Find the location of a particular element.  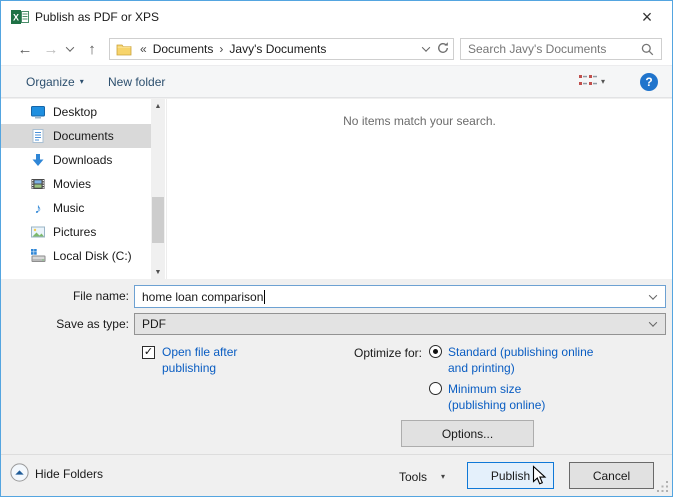

title-bar: X Publish as PDF or XPS × is located at coordinates (336, 17).